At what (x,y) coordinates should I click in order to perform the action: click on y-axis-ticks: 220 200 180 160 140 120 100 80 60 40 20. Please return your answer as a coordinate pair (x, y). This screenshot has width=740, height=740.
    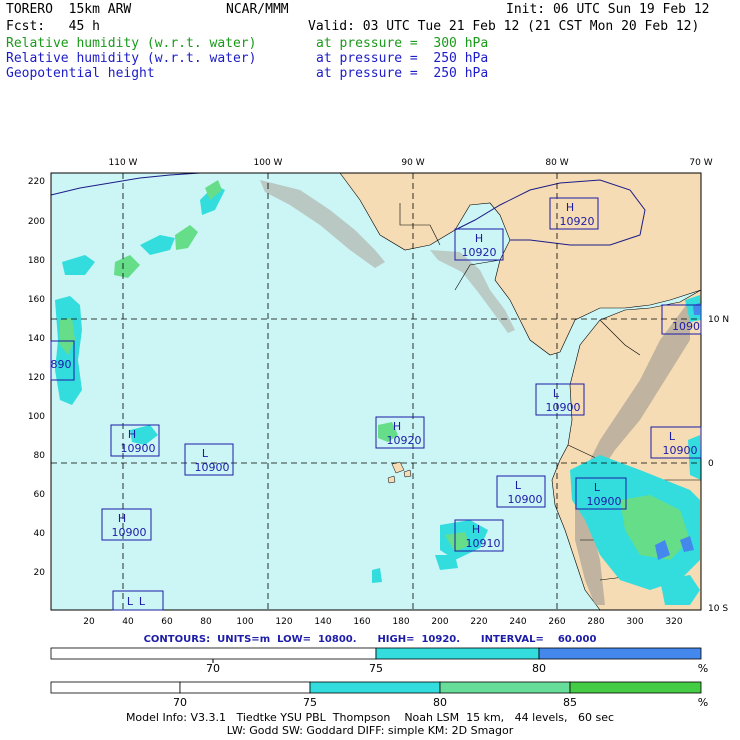
    Looking at the image, I should click on (36, 377).